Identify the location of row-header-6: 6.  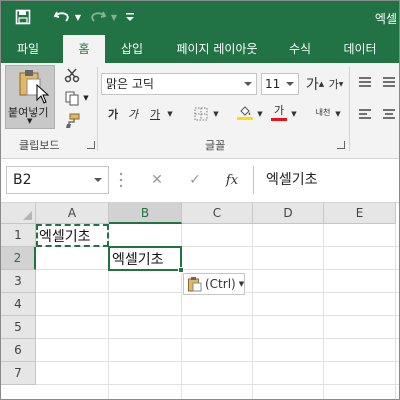
(18, 350).